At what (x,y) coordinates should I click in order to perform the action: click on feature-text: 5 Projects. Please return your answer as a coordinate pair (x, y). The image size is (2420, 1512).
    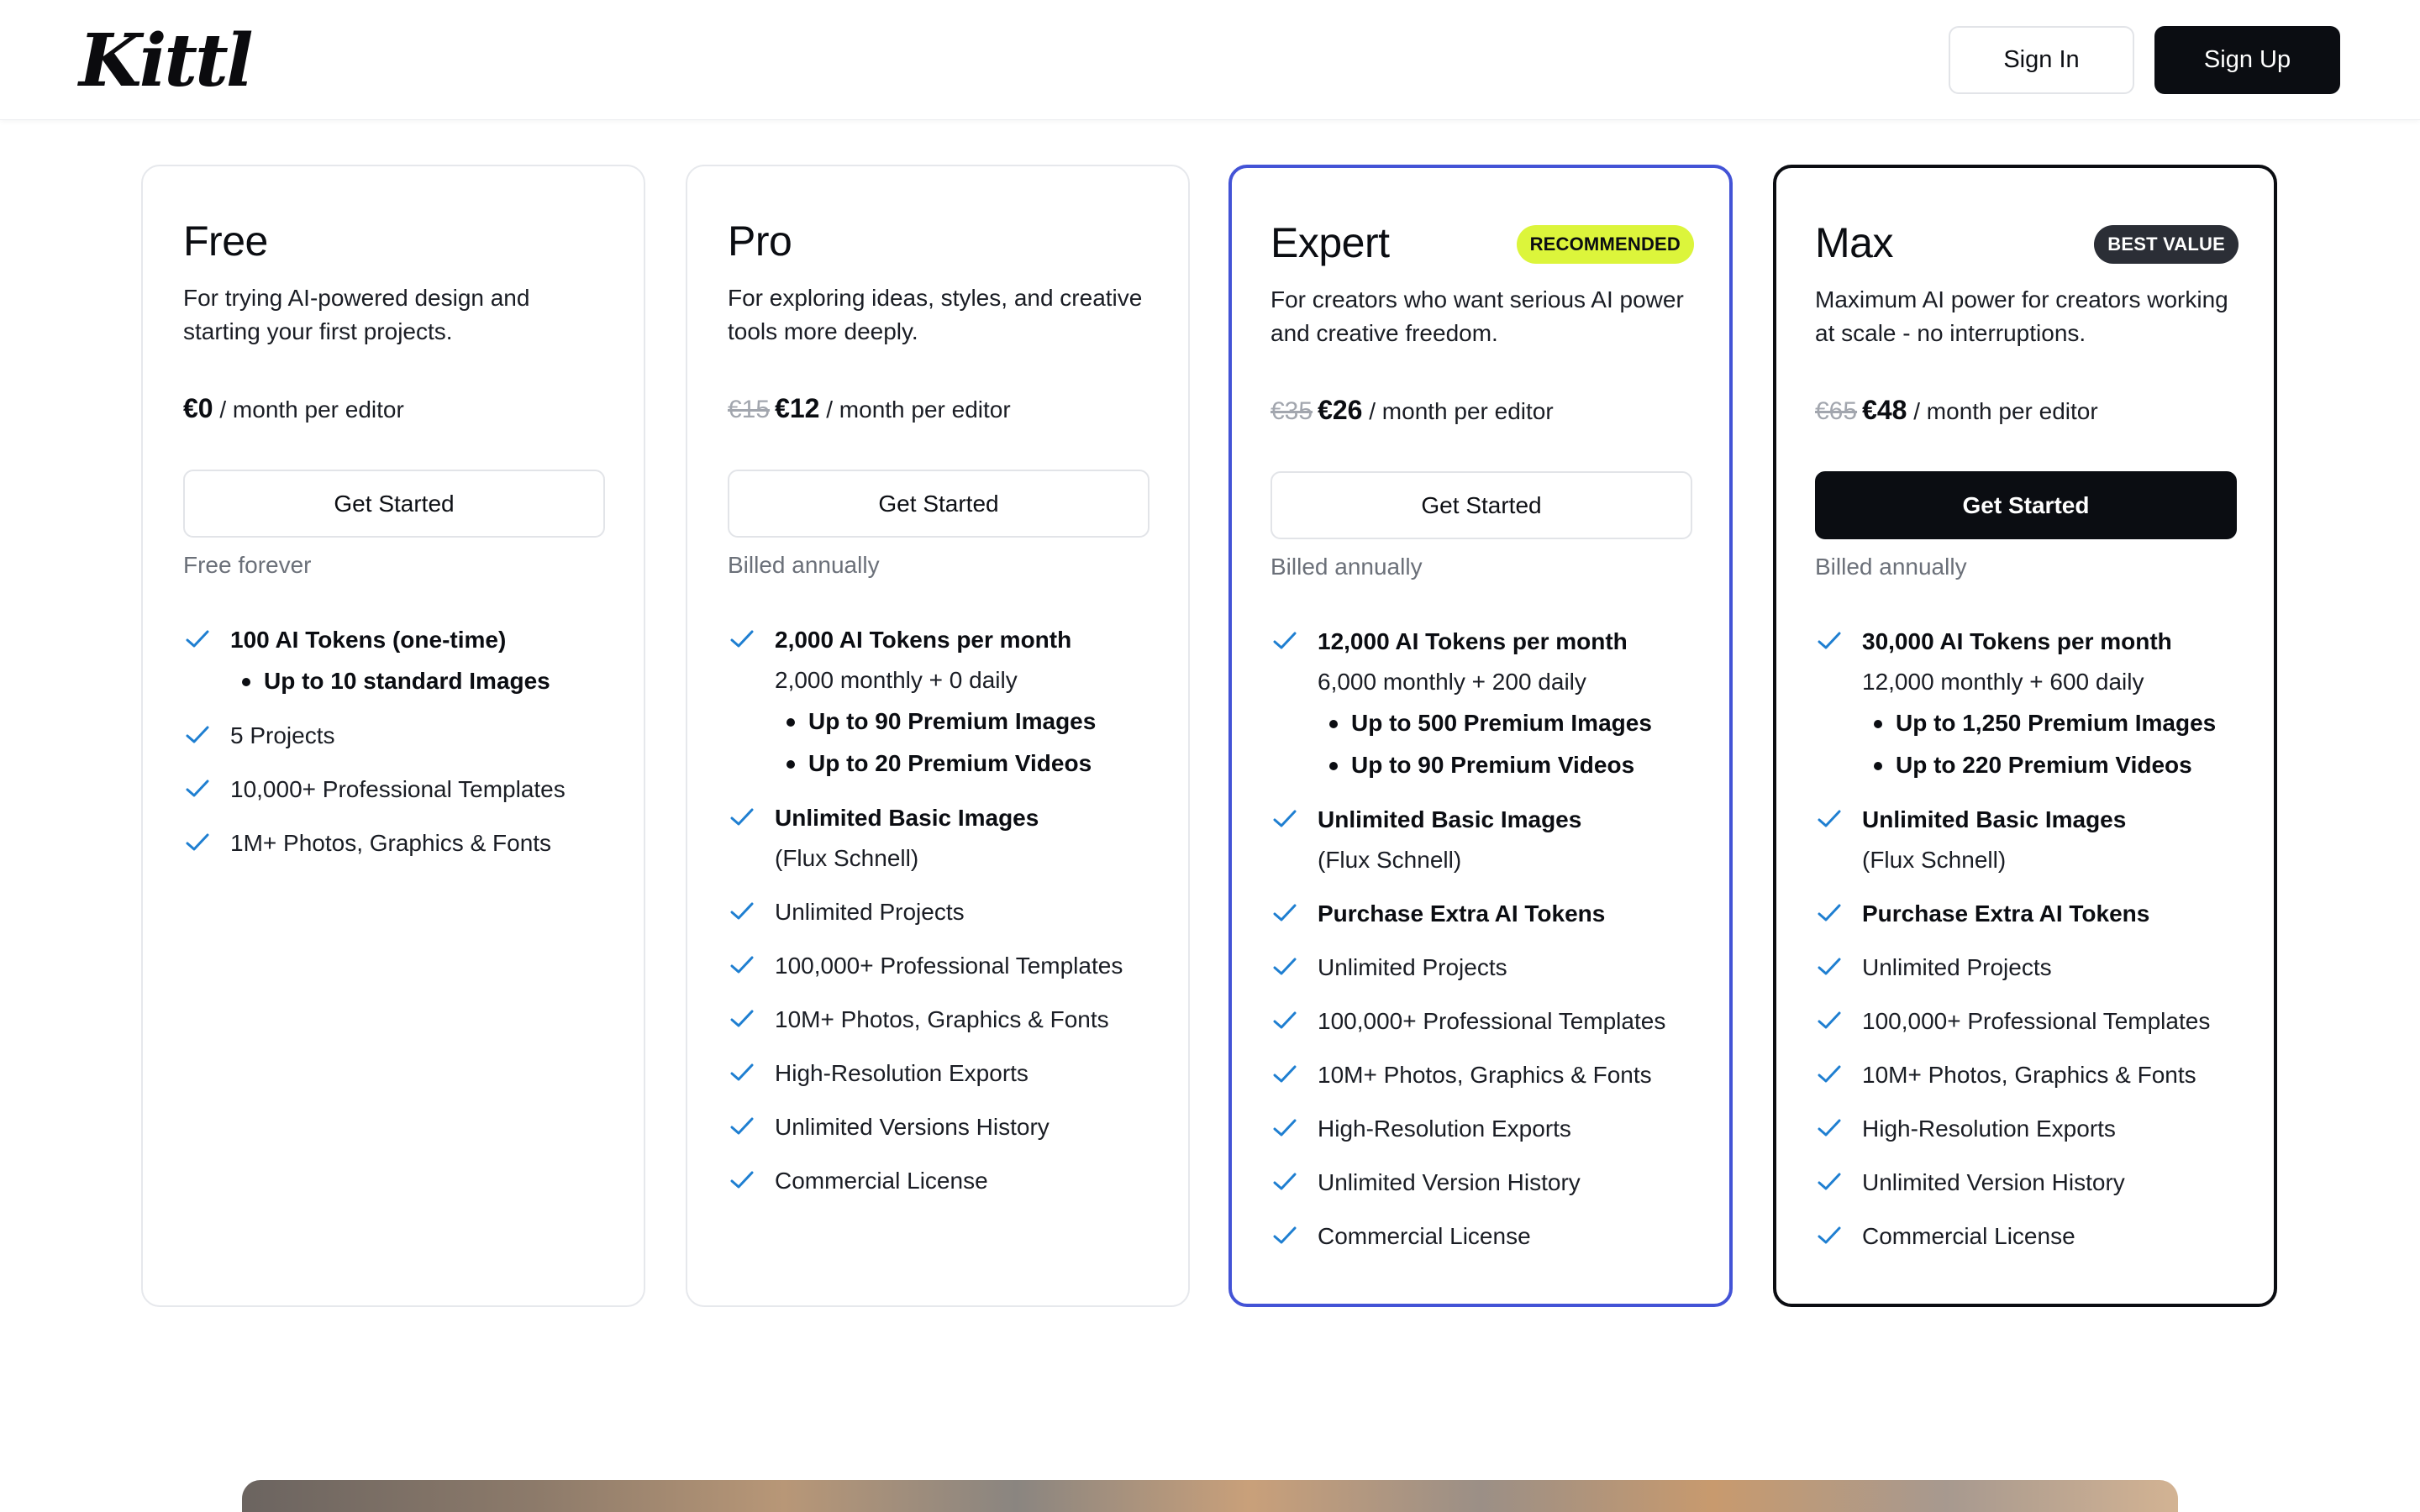
    Looking at the image, I should click on (283, 735).